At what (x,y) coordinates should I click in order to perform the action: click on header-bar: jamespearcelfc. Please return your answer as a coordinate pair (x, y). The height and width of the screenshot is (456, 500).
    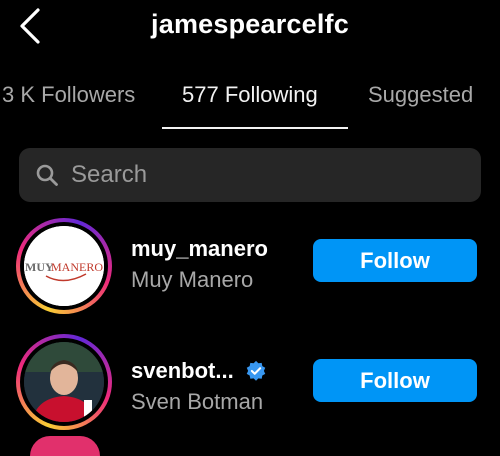
    Looking at the image, I should click on (250, 28).